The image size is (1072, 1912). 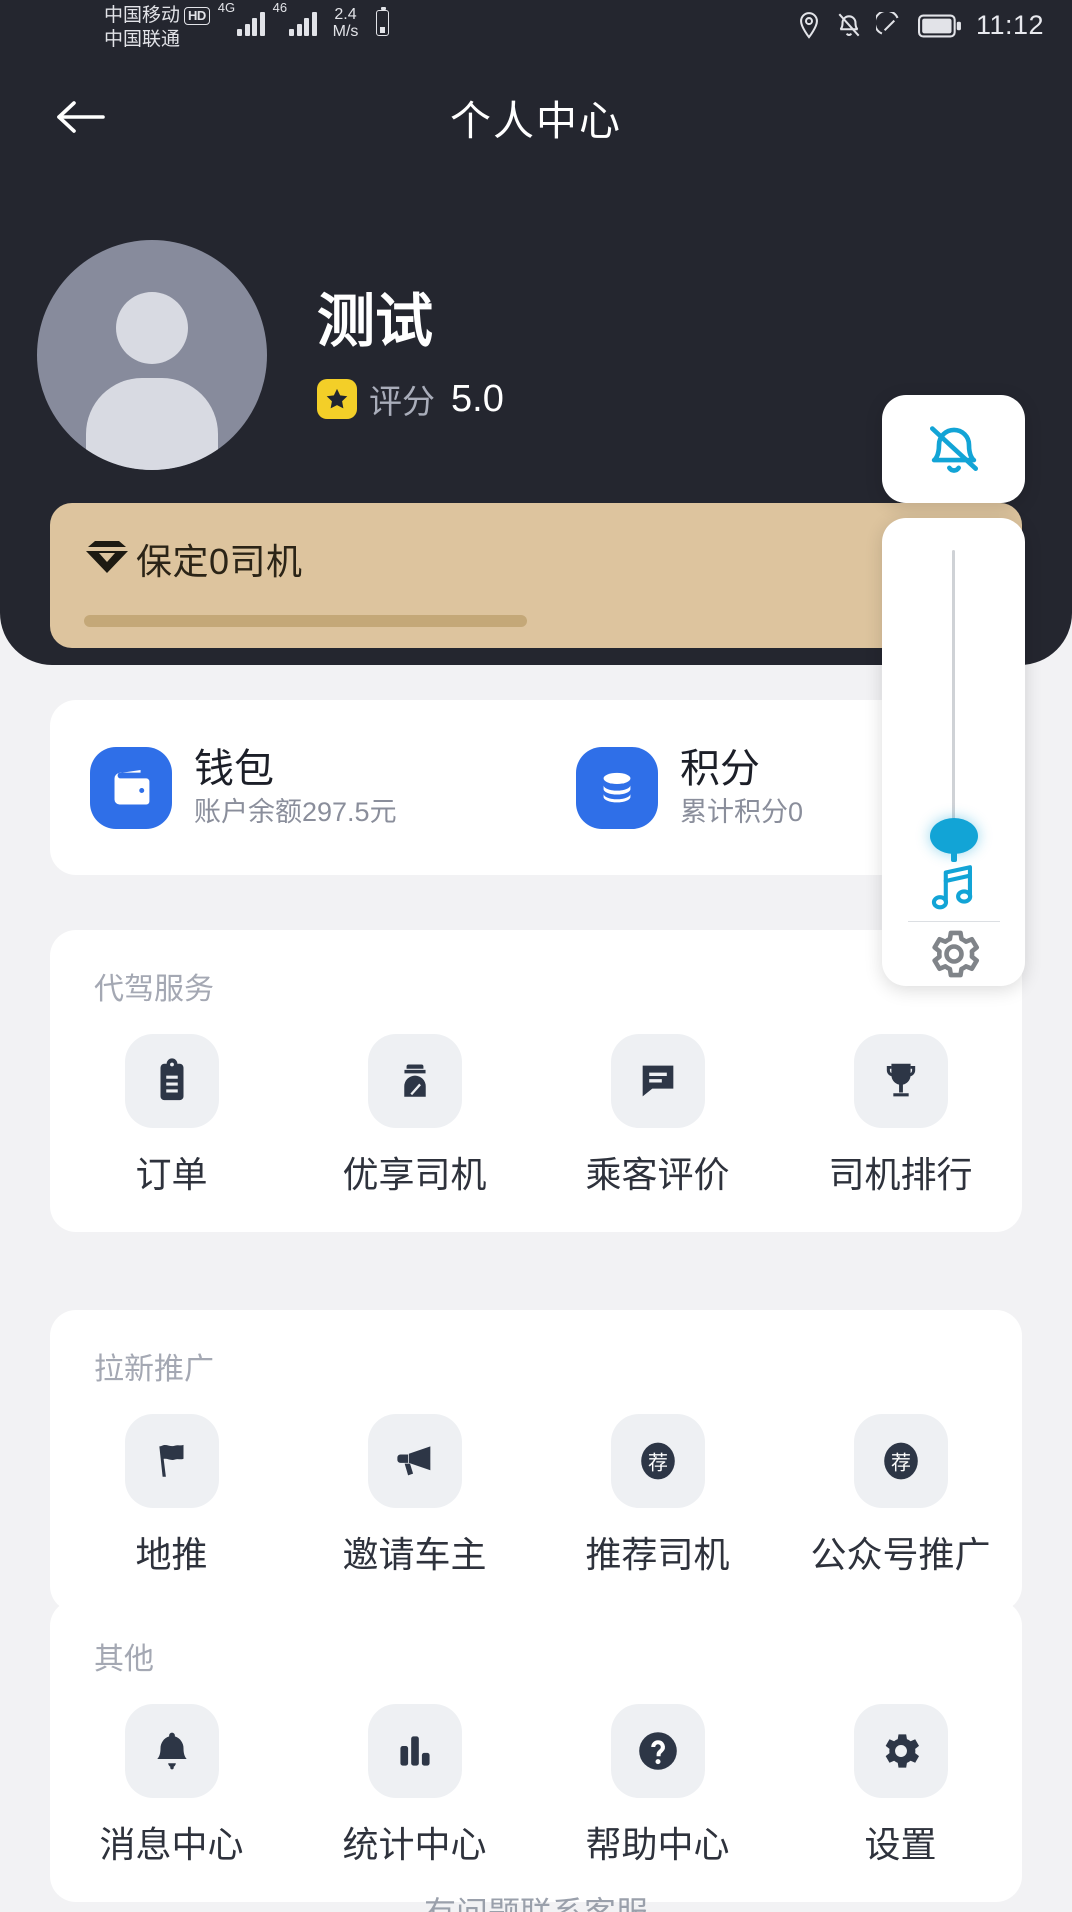 What do you see at coordinates (657, 1751) in the screenshot?
I see `question-circle-icon` at bounding box center [657, 1751].